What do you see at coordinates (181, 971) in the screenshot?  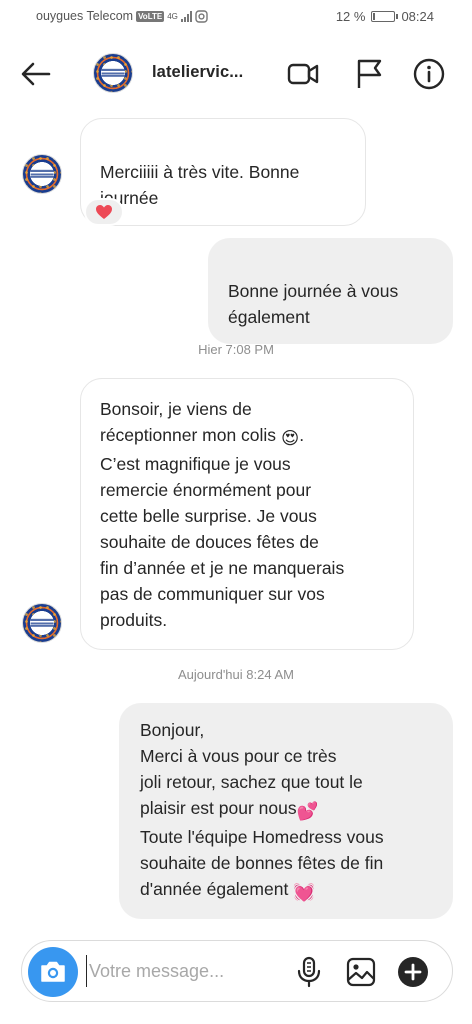 I see `message-input` at bounding box center [181, 971].